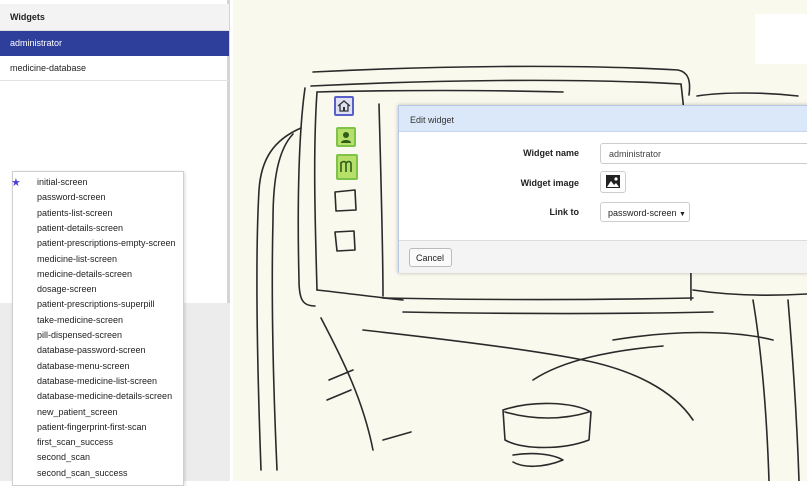  Describe the element at coordinates (80, 322) in the screenshot. I see `screen-option: take-medicine-screen` at that location.